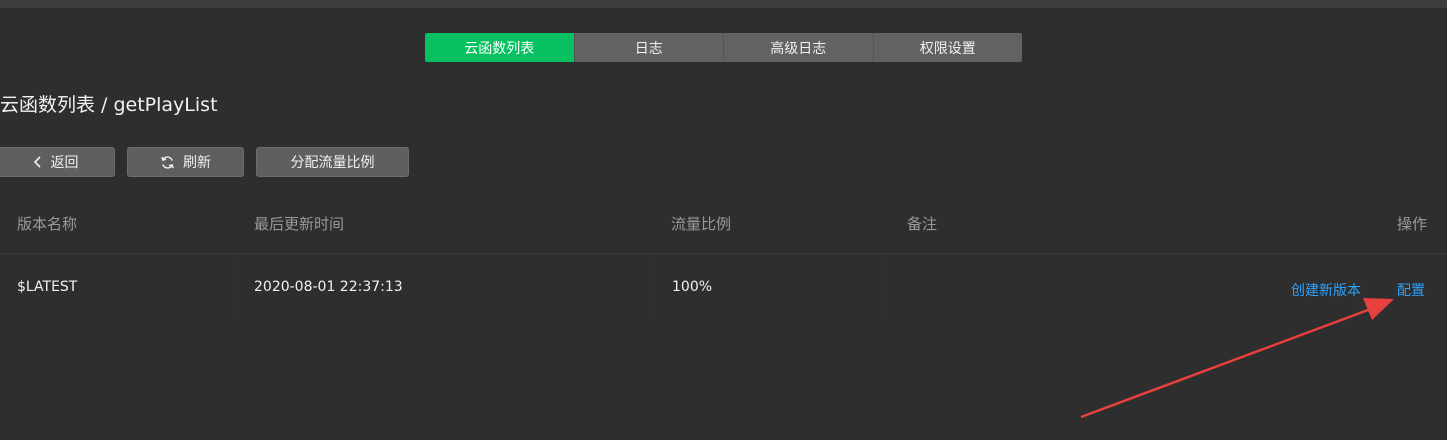 This screenshot has width=1447, height=440. I want to click on allocate-traffic-button-label: 分配流量比例, so click(332, 163).